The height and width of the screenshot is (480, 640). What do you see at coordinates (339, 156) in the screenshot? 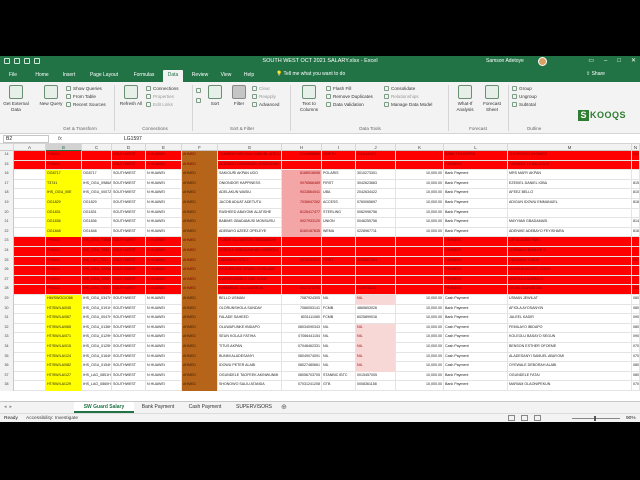
I see `cell-i: ZENITH` at bounding box center [339, 156].